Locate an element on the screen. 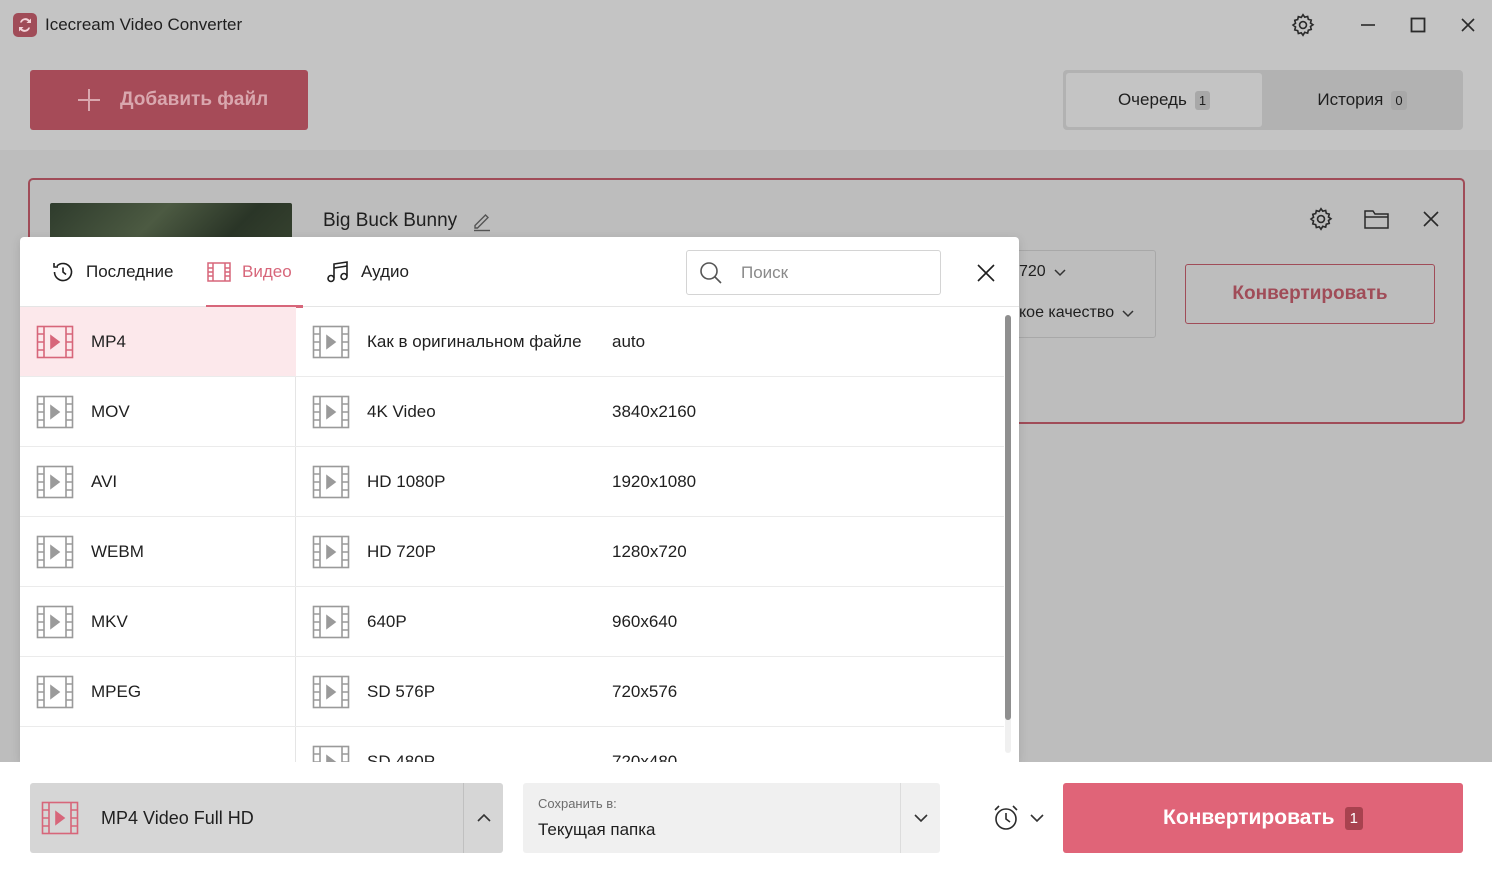  preset-name: SD 480P is located at coordinates (401, 757).